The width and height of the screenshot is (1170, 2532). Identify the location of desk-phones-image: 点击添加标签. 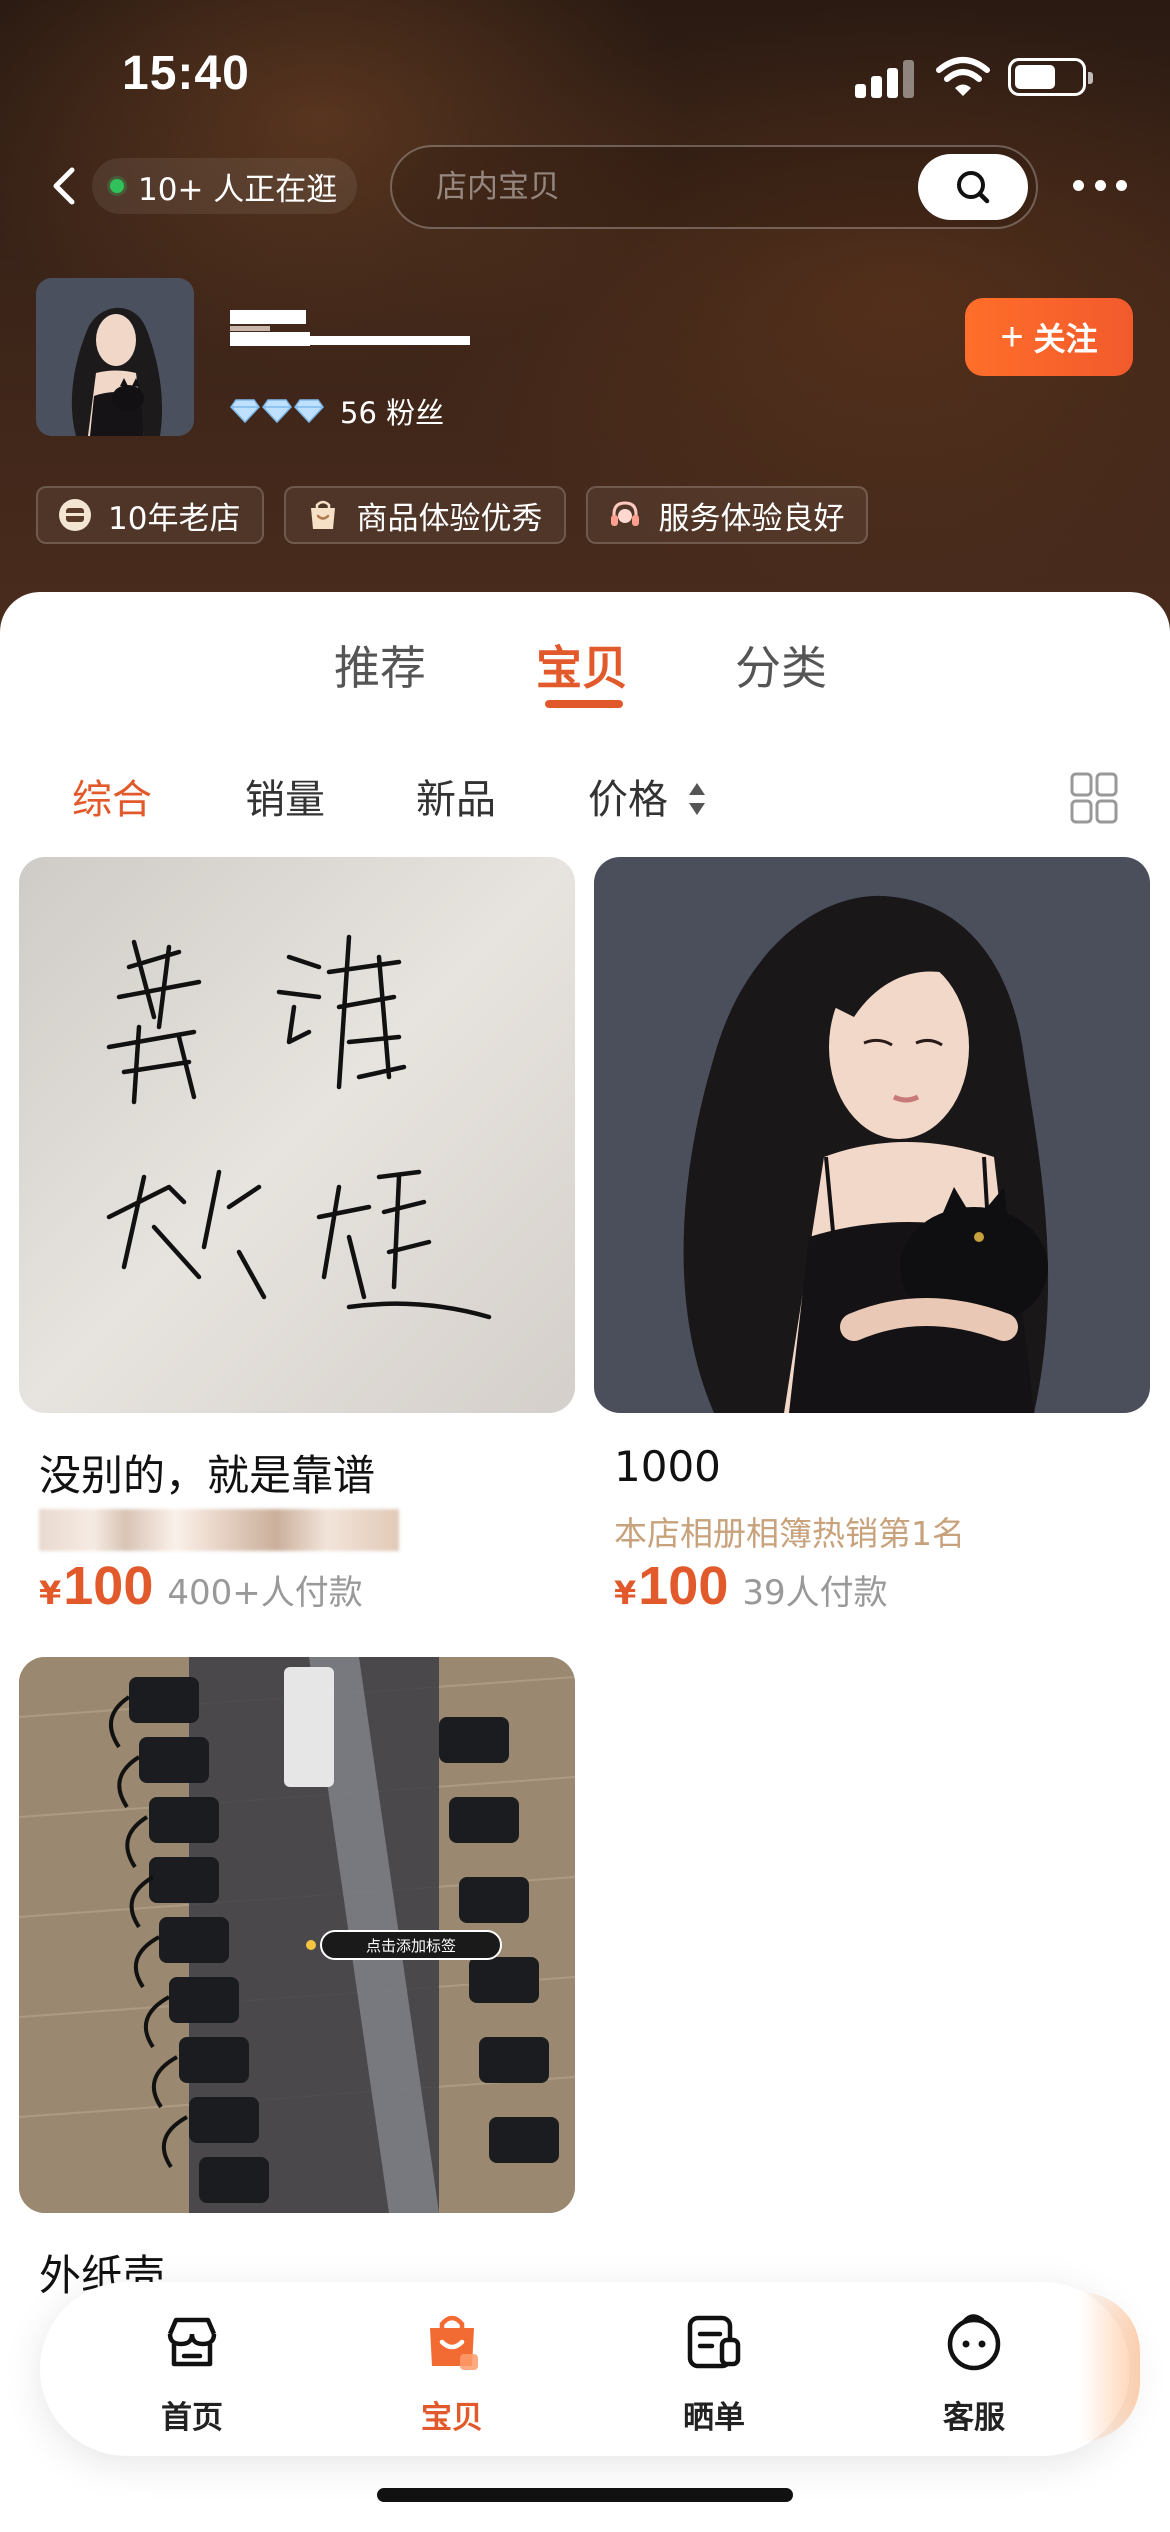
(297, 1935).